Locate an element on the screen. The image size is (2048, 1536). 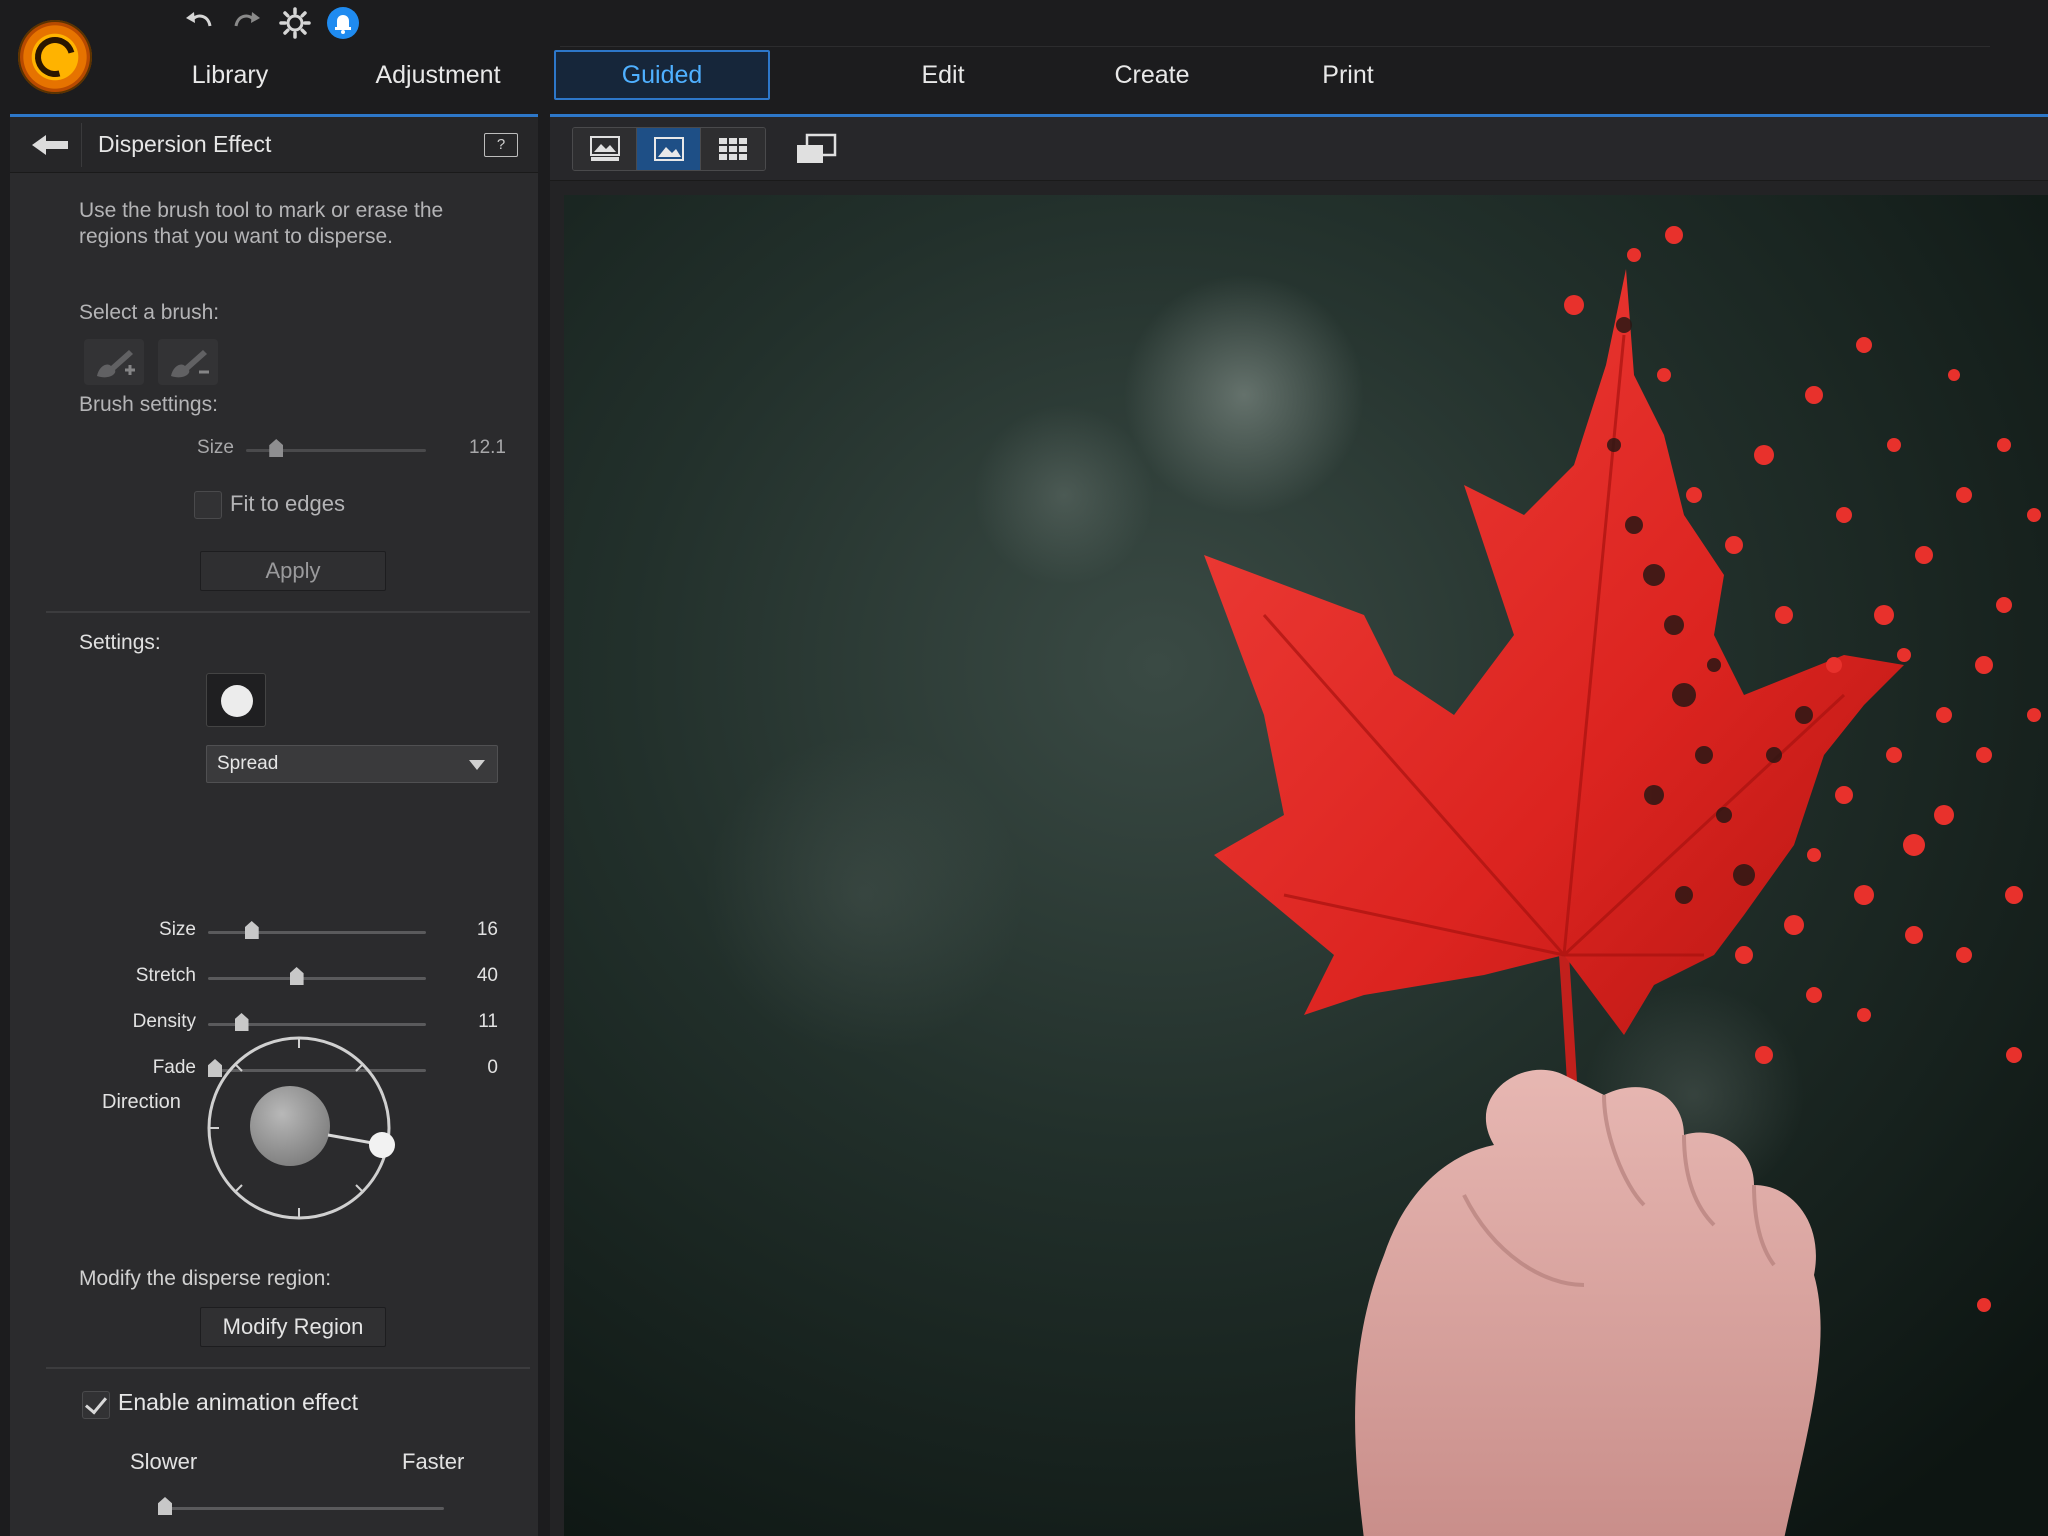
single-image-view-icon is located at coordinates (668, 149).